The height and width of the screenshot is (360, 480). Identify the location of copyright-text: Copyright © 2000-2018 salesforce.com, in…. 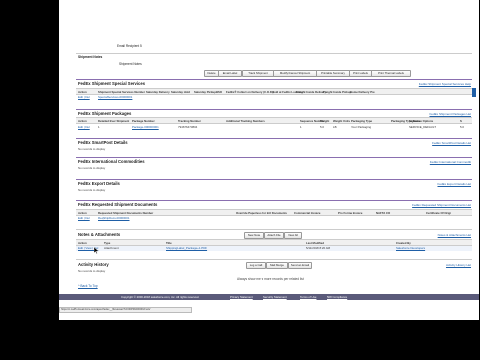
(160, 297).